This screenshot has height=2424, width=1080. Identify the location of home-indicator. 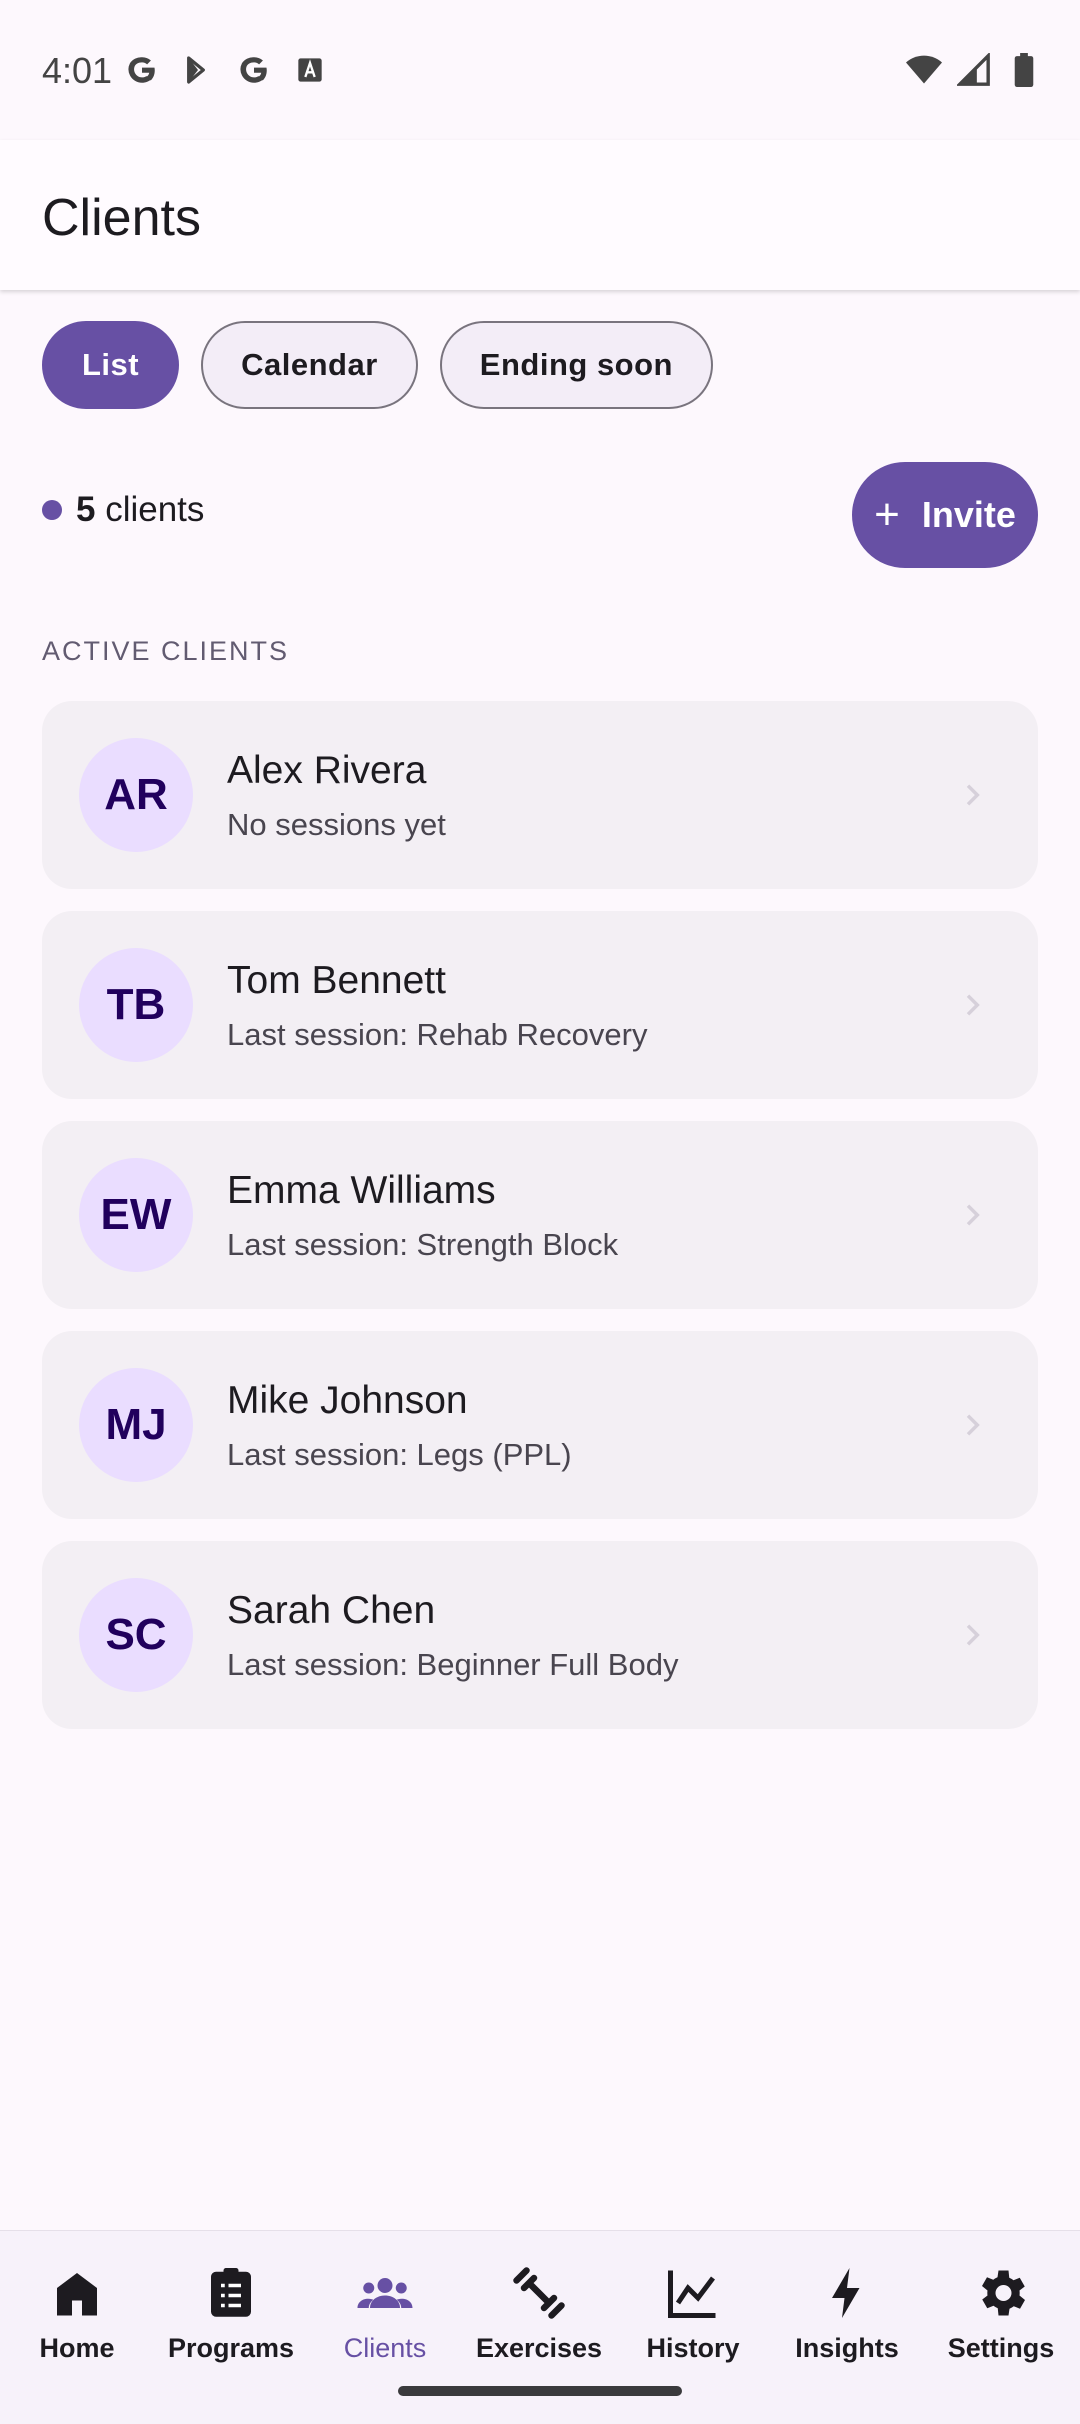
(540, 2391).